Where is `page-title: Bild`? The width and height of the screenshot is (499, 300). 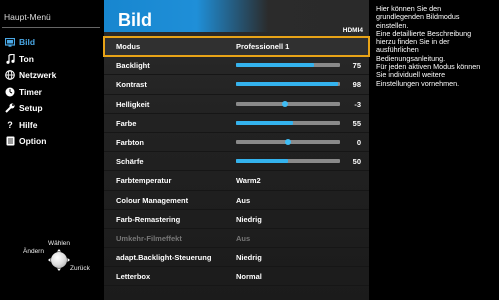 page-title: Bild is located at coordinates (135, 20).